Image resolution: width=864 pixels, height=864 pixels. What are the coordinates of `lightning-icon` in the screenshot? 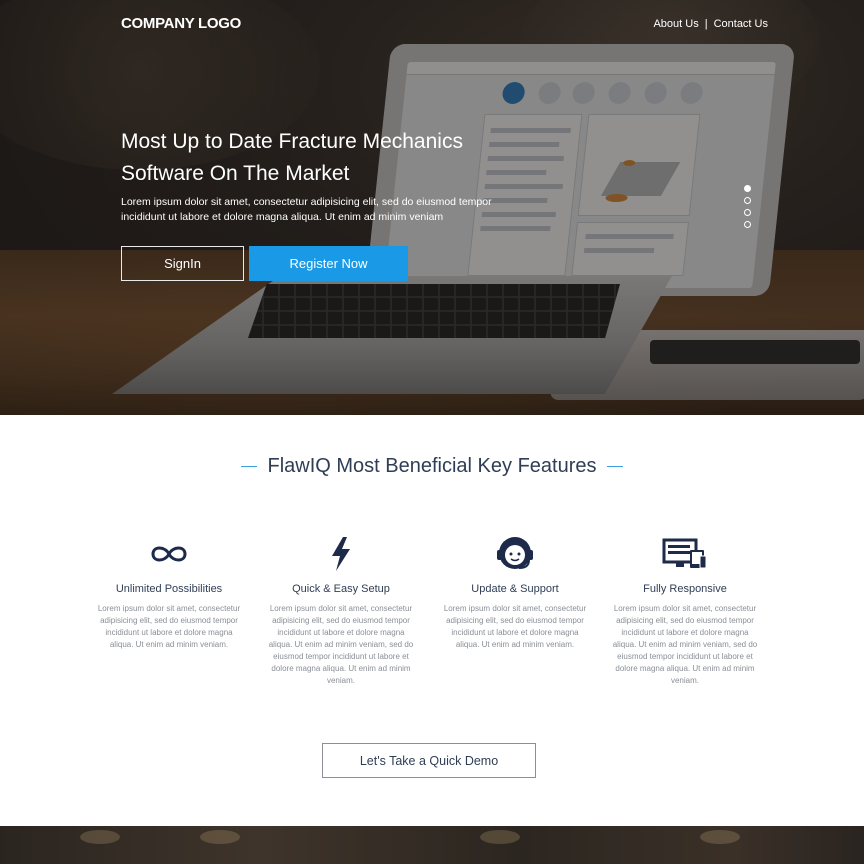 It's located at (341, 554).